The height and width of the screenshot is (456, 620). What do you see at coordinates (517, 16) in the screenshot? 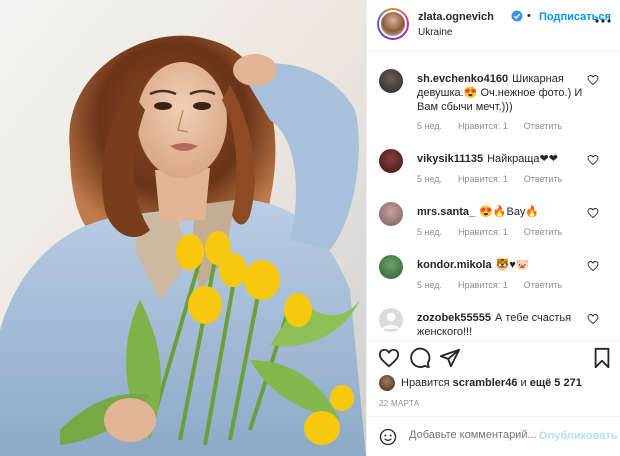
I see `verified-badge-icon` at bounding box center [517, 16].